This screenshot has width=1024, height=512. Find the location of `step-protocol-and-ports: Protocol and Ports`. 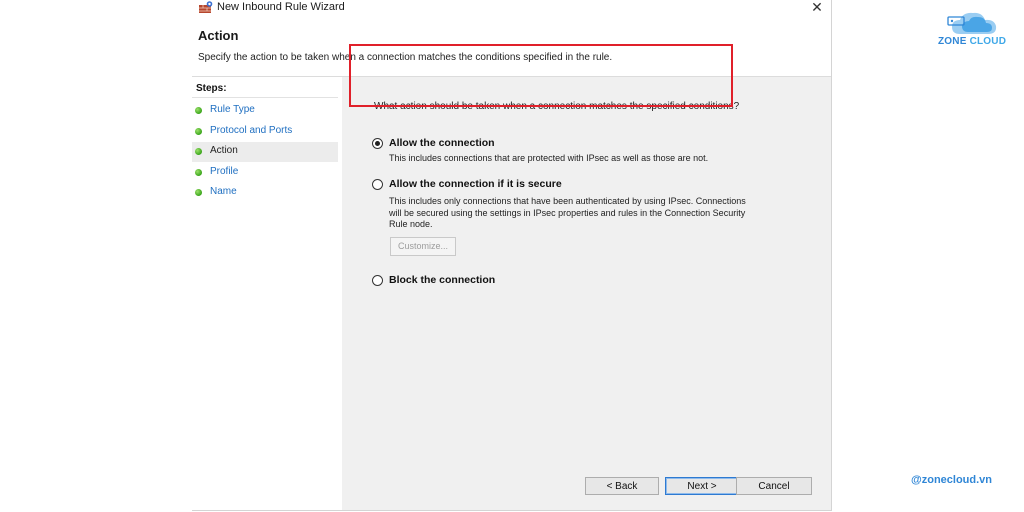

step-protocol-and-ports: Protocol and Ports is located at coordinates (265, 132).